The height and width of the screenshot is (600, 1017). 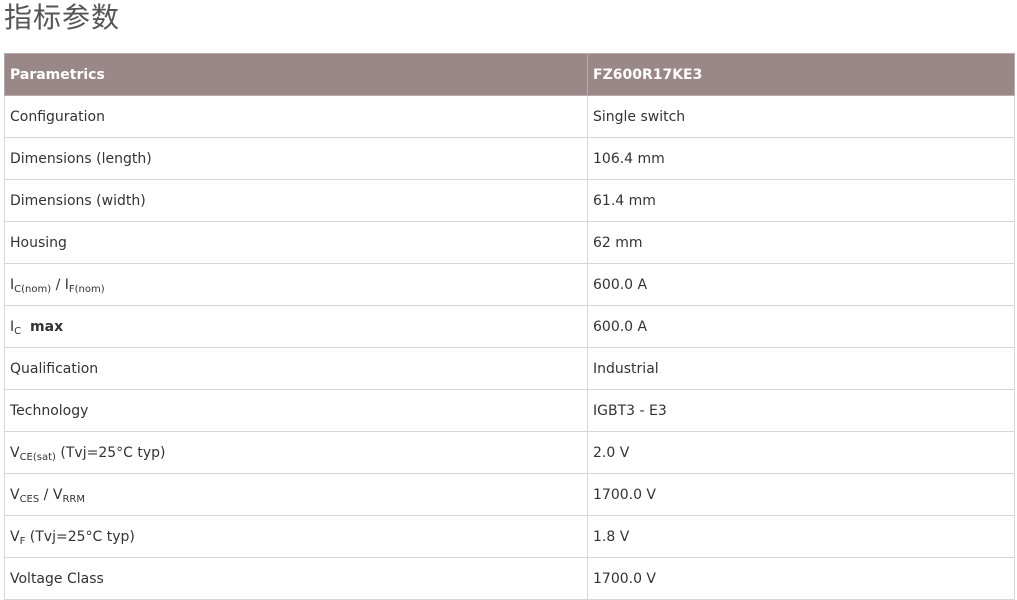 I want to click on table-row: Configuration Single switch, so click(x=509, y=116).